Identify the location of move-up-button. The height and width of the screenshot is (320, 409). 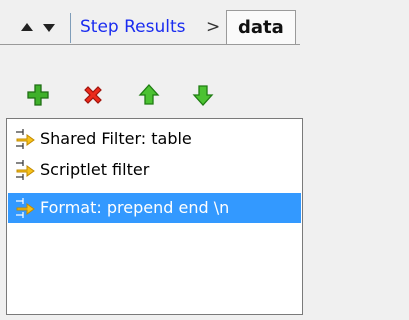
(149, 95).